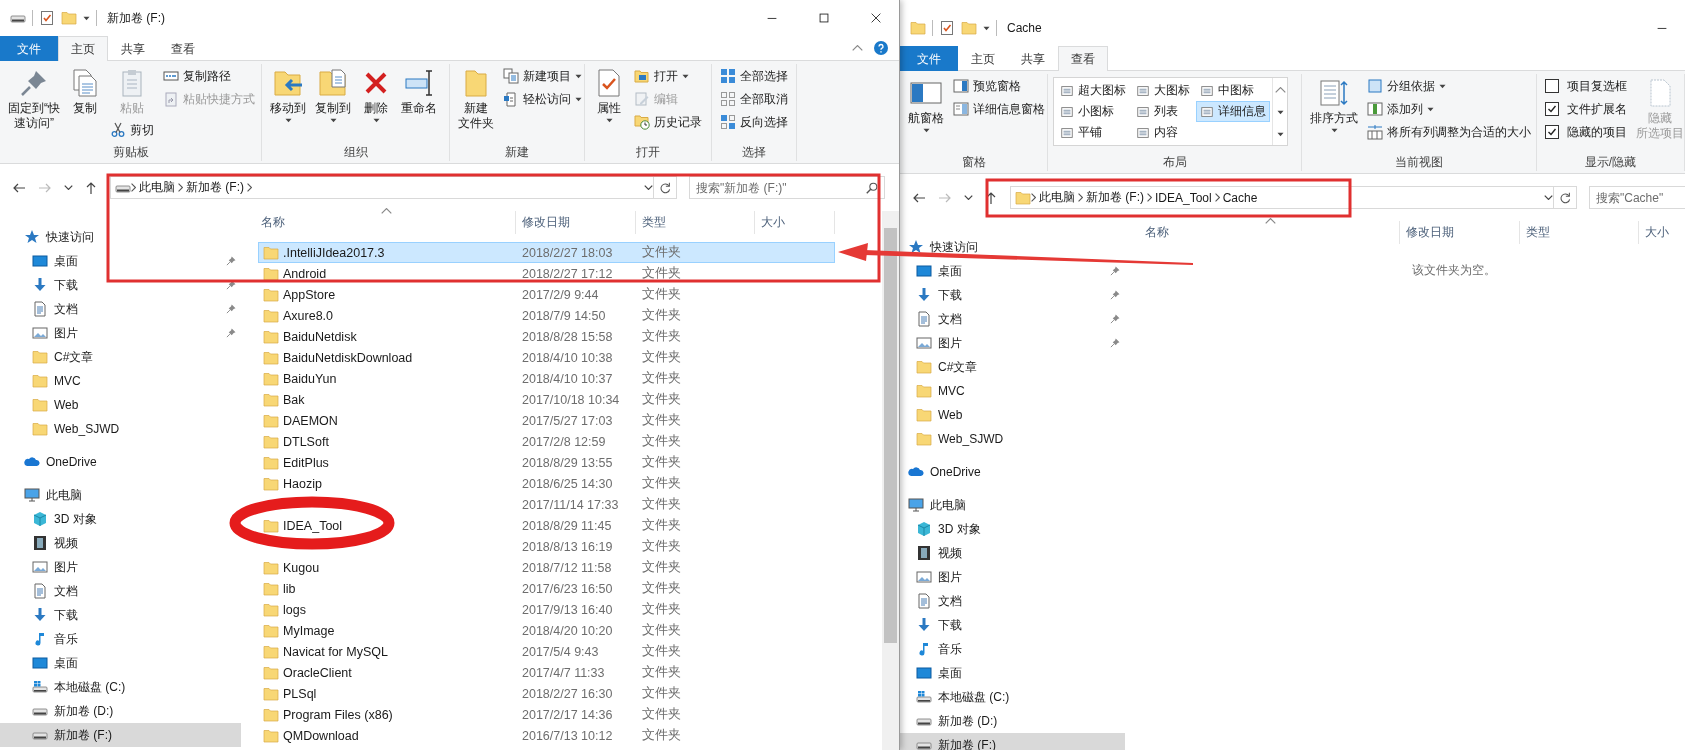 This screenshot has width=1685, height=750. Describe the element at coordinates (546, 546) in the screenshot. I see `file-row: 2018/8/13 16:19 文件夹` at that location.